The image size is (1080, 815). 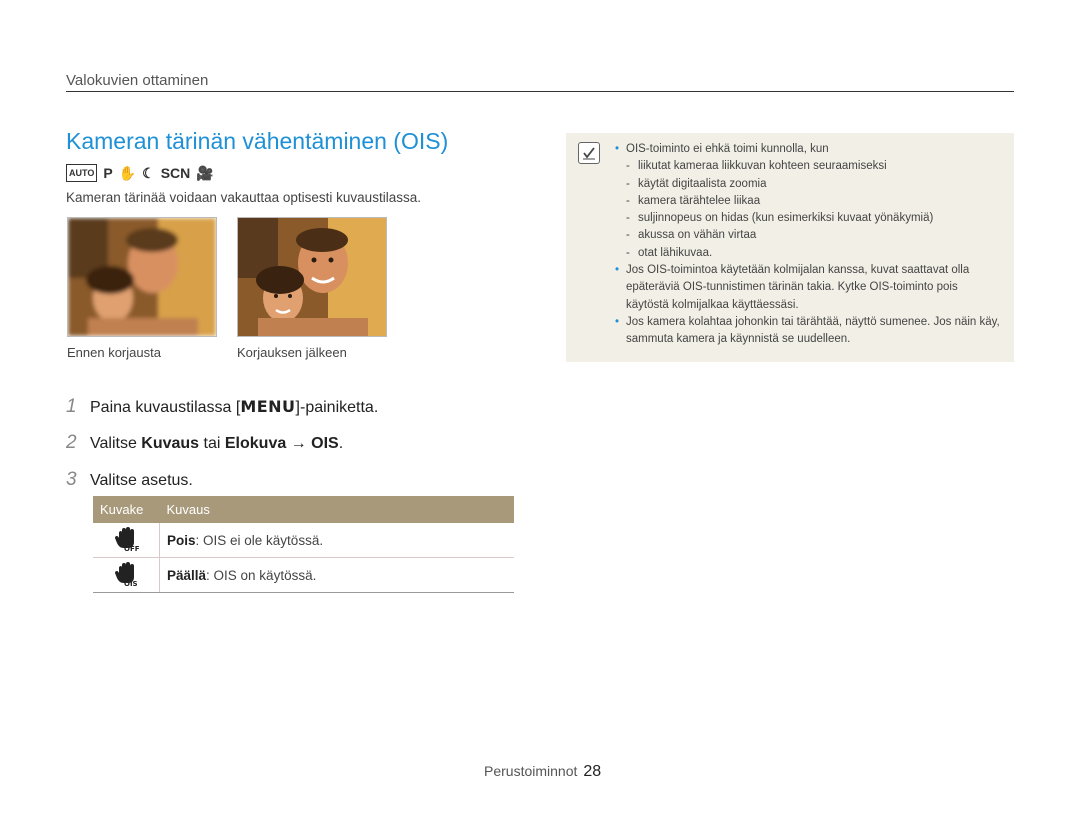 I want to click on step-2: 2 Valitse Kuvaus tai Elokuva → OIS., so click(x=204, y=443).